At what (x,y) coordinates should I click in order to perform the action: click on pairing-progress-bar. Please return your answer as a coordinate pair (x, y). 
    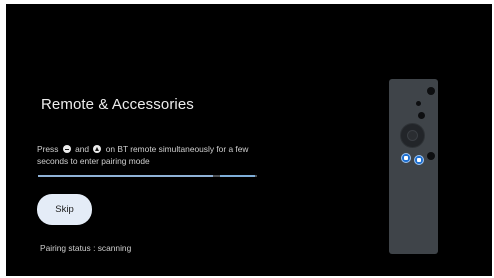
    Looking at the image, I should click on (147, 176).